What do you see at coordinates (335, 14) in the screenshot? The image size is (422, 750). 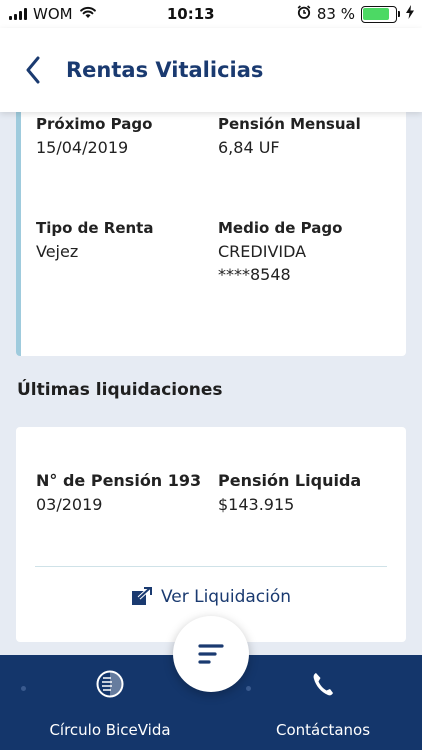 I see `battery-percent: 83 %` at bounding box center [335, 14].